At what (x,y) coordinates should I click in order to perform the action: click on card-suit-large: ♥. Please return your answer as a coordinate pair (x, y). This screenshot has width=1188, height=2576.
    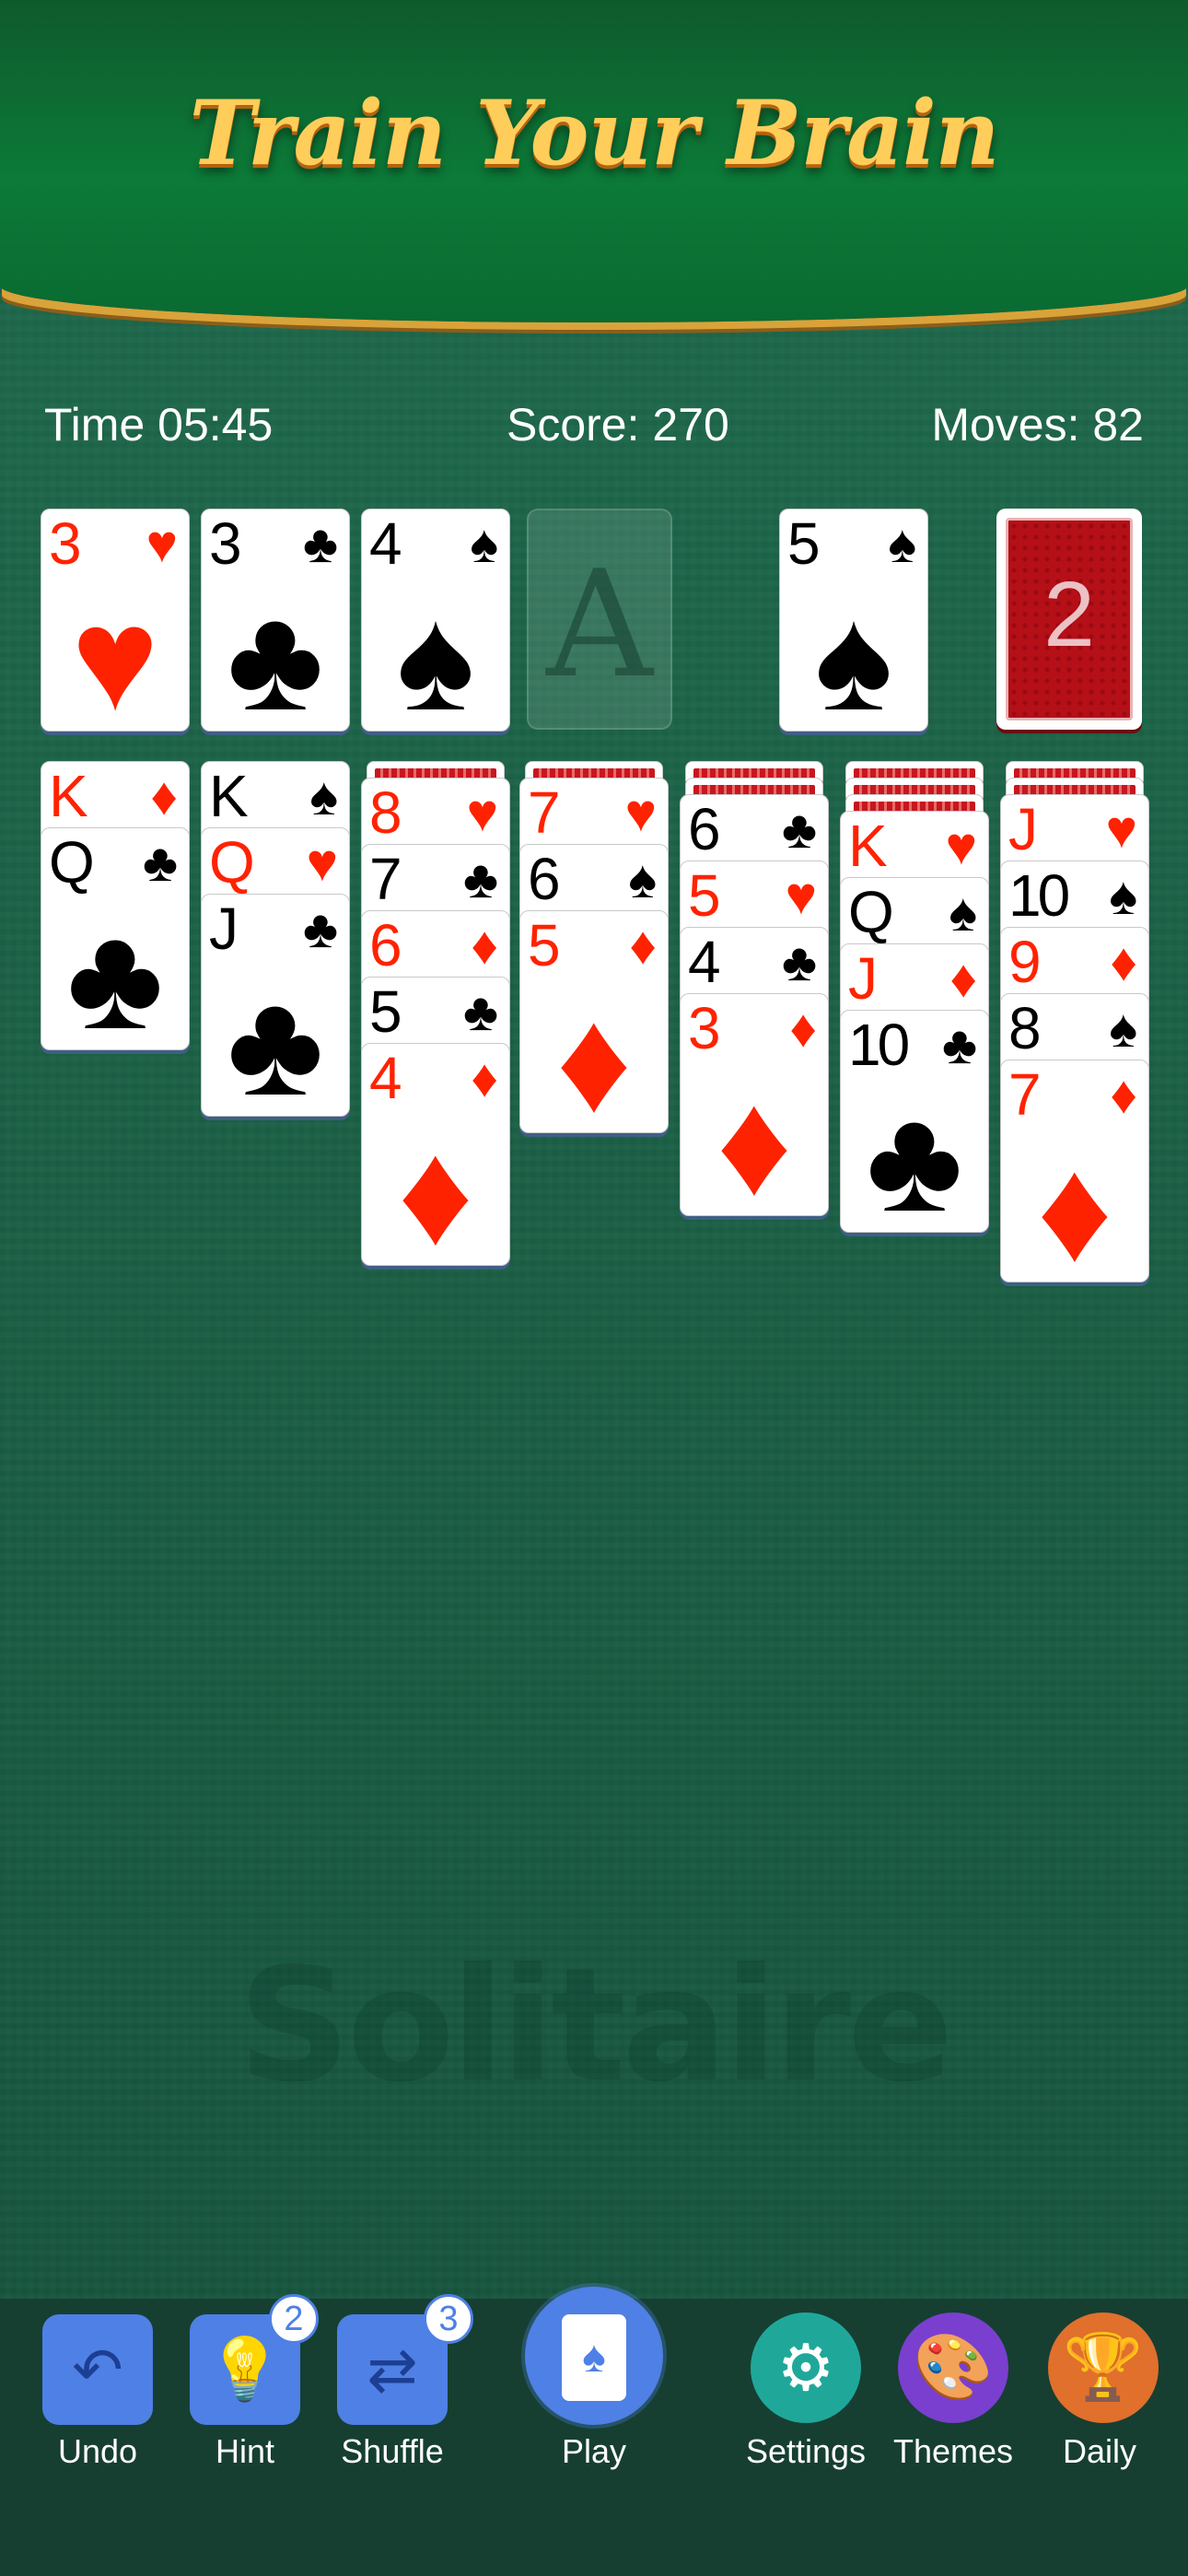
    Looking at the image, I should click on (115, 654).